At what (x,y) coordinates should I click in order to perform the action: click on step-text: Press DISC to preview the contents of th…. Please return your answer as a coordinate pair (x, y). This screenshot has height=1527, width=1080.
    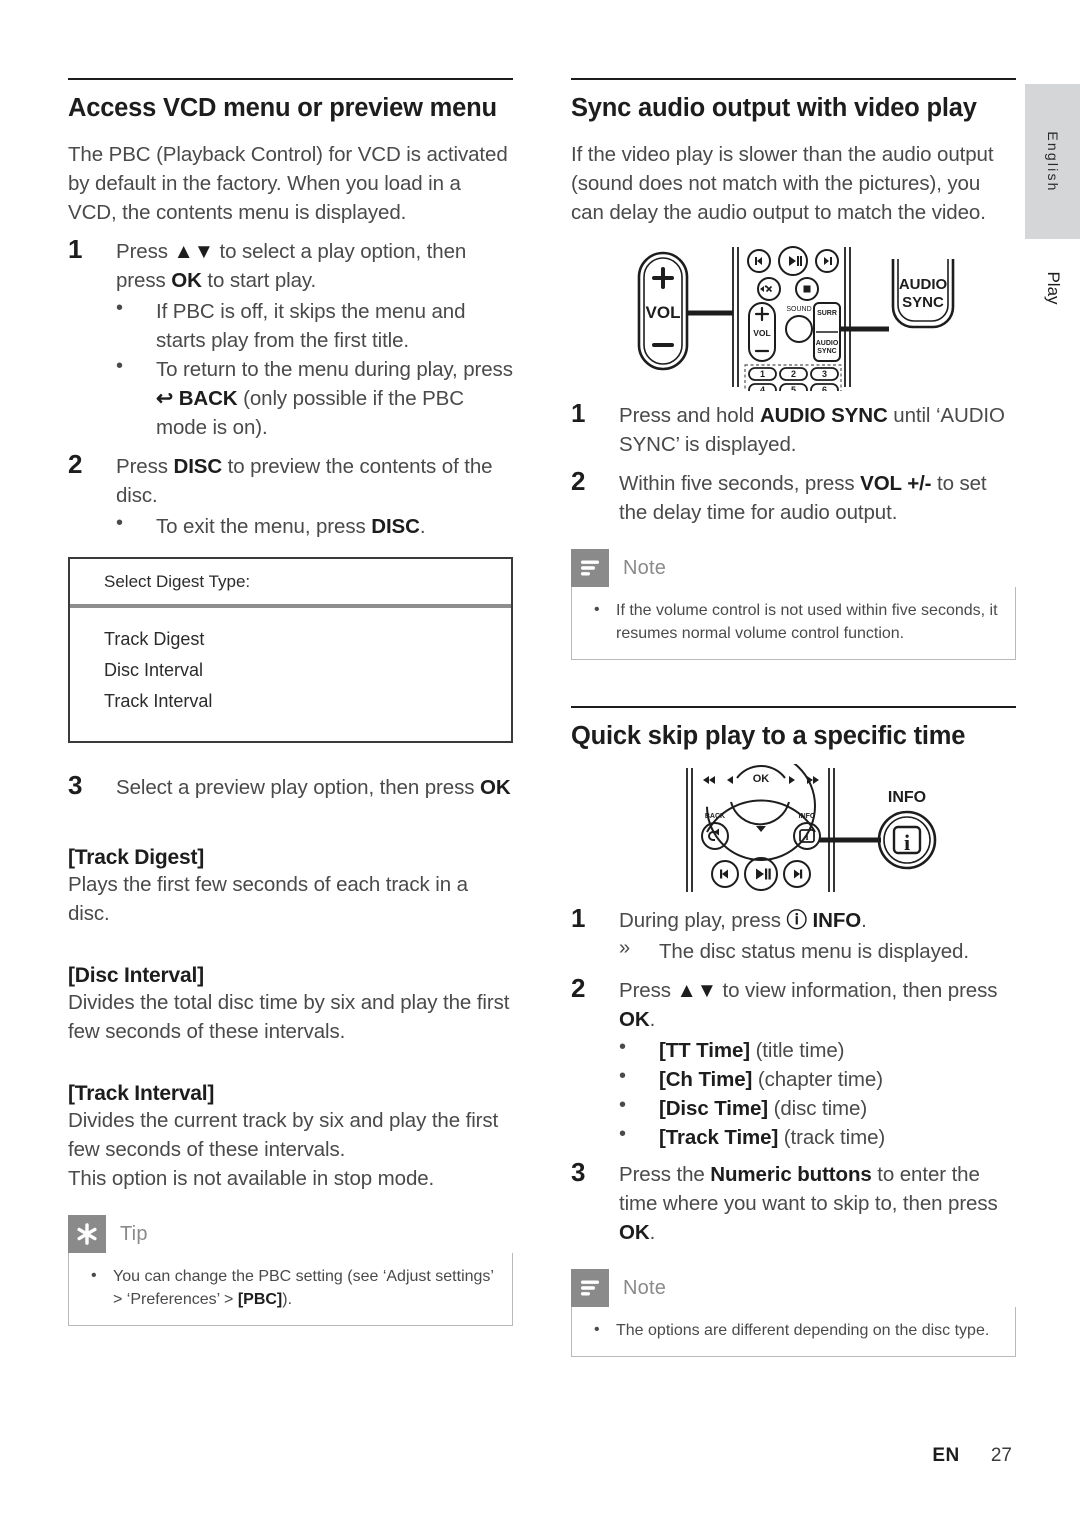
    Looking at the image, I should click on (304, 481).